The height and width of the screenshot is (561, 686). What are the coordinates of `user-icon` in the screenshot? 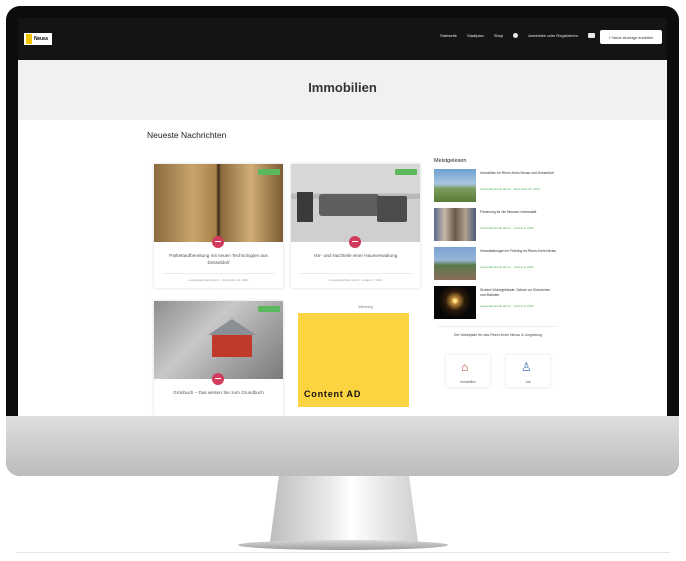 It's located at (516, 35).